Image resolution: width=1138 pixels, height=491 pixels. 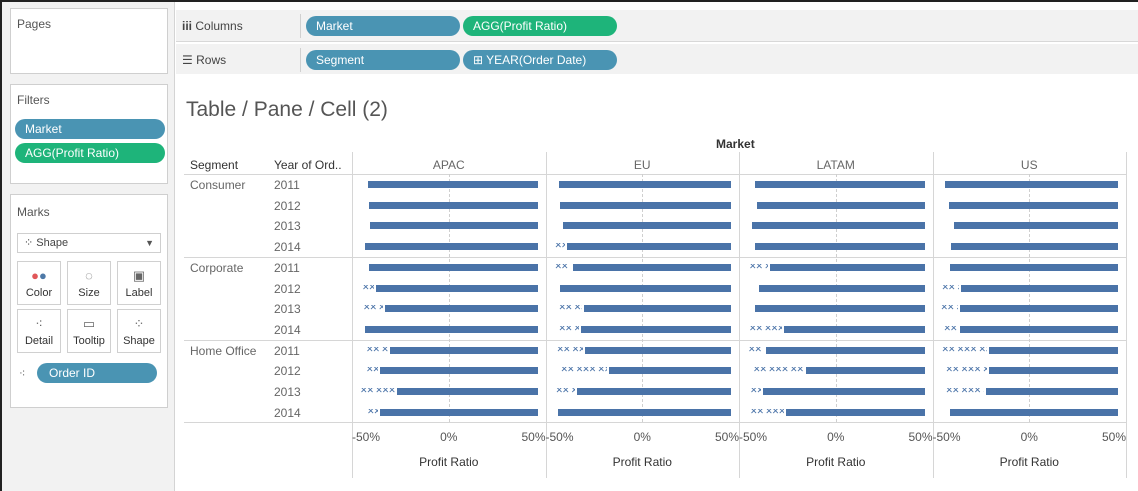 I want to click on marks-detail-label: Detail, so click(x=39, y=341).